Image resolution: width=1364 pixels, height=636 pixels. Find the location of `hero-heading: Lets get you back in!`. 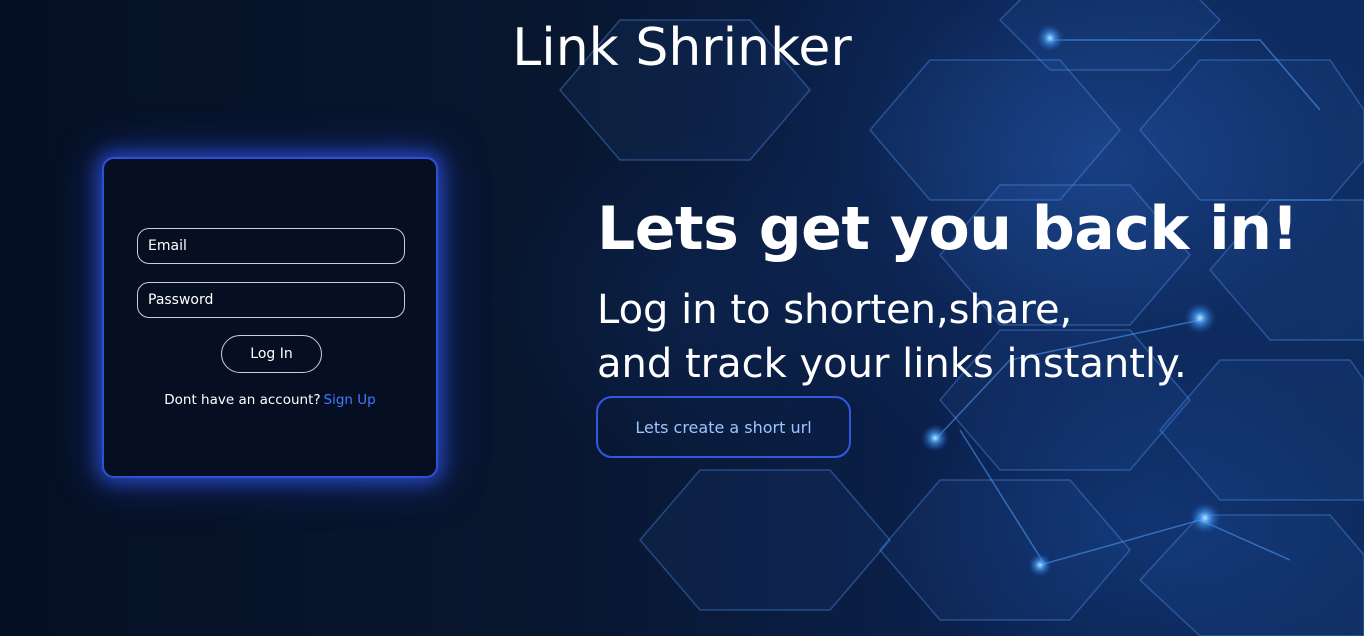

hero-heading: Lets get you back in! is located at coordinates (948, 229).